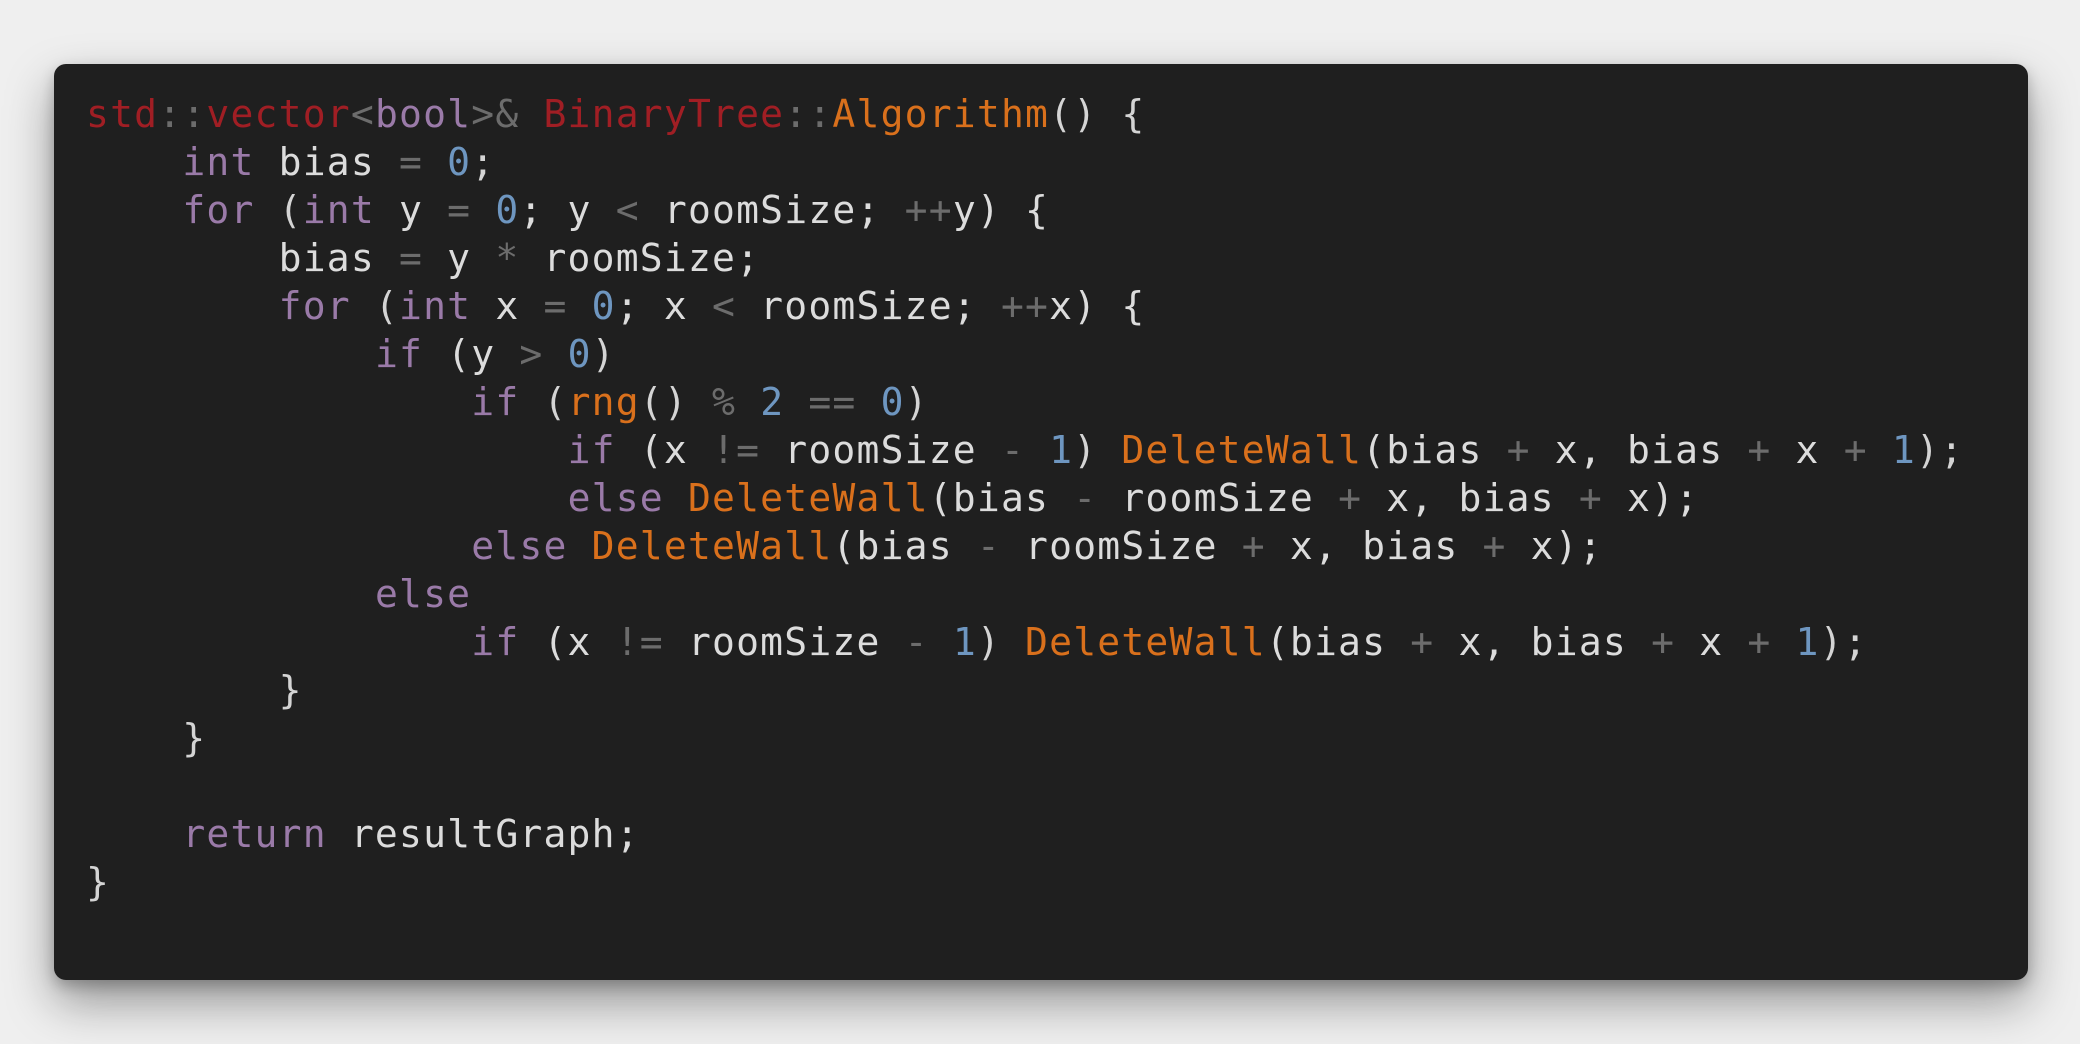  Describe the element at coordinates (327, 162) in the screenshot. I see `code-token: bias` at that location.